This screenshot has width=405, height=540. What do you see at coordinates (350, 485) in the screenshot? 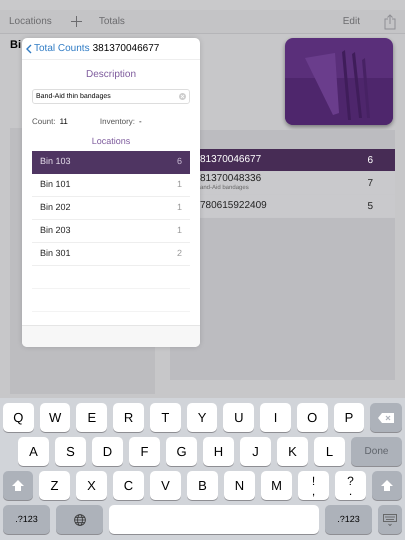
I see `key: ? .` at bounding box center [350, 485].